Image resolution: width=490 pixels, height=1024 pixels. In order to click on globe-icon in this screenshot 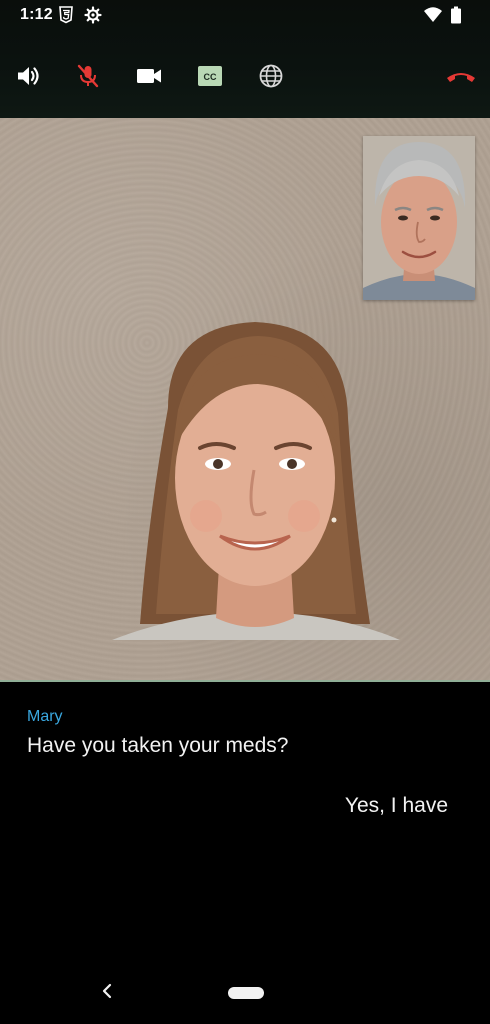, I will do `click(271, 76)`.